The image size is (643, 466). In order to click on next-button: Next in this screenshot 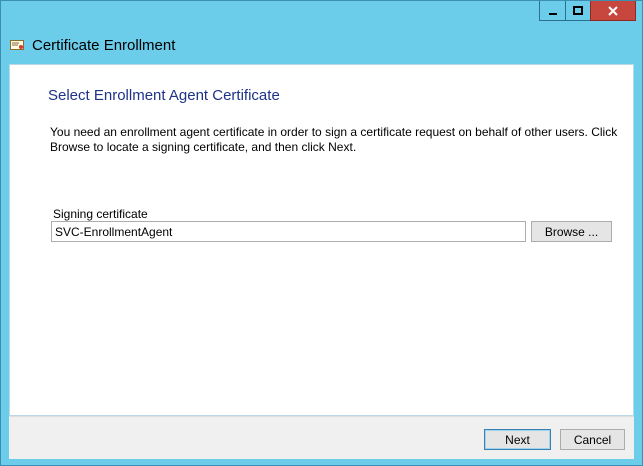, I will do `click(517, 439)`.